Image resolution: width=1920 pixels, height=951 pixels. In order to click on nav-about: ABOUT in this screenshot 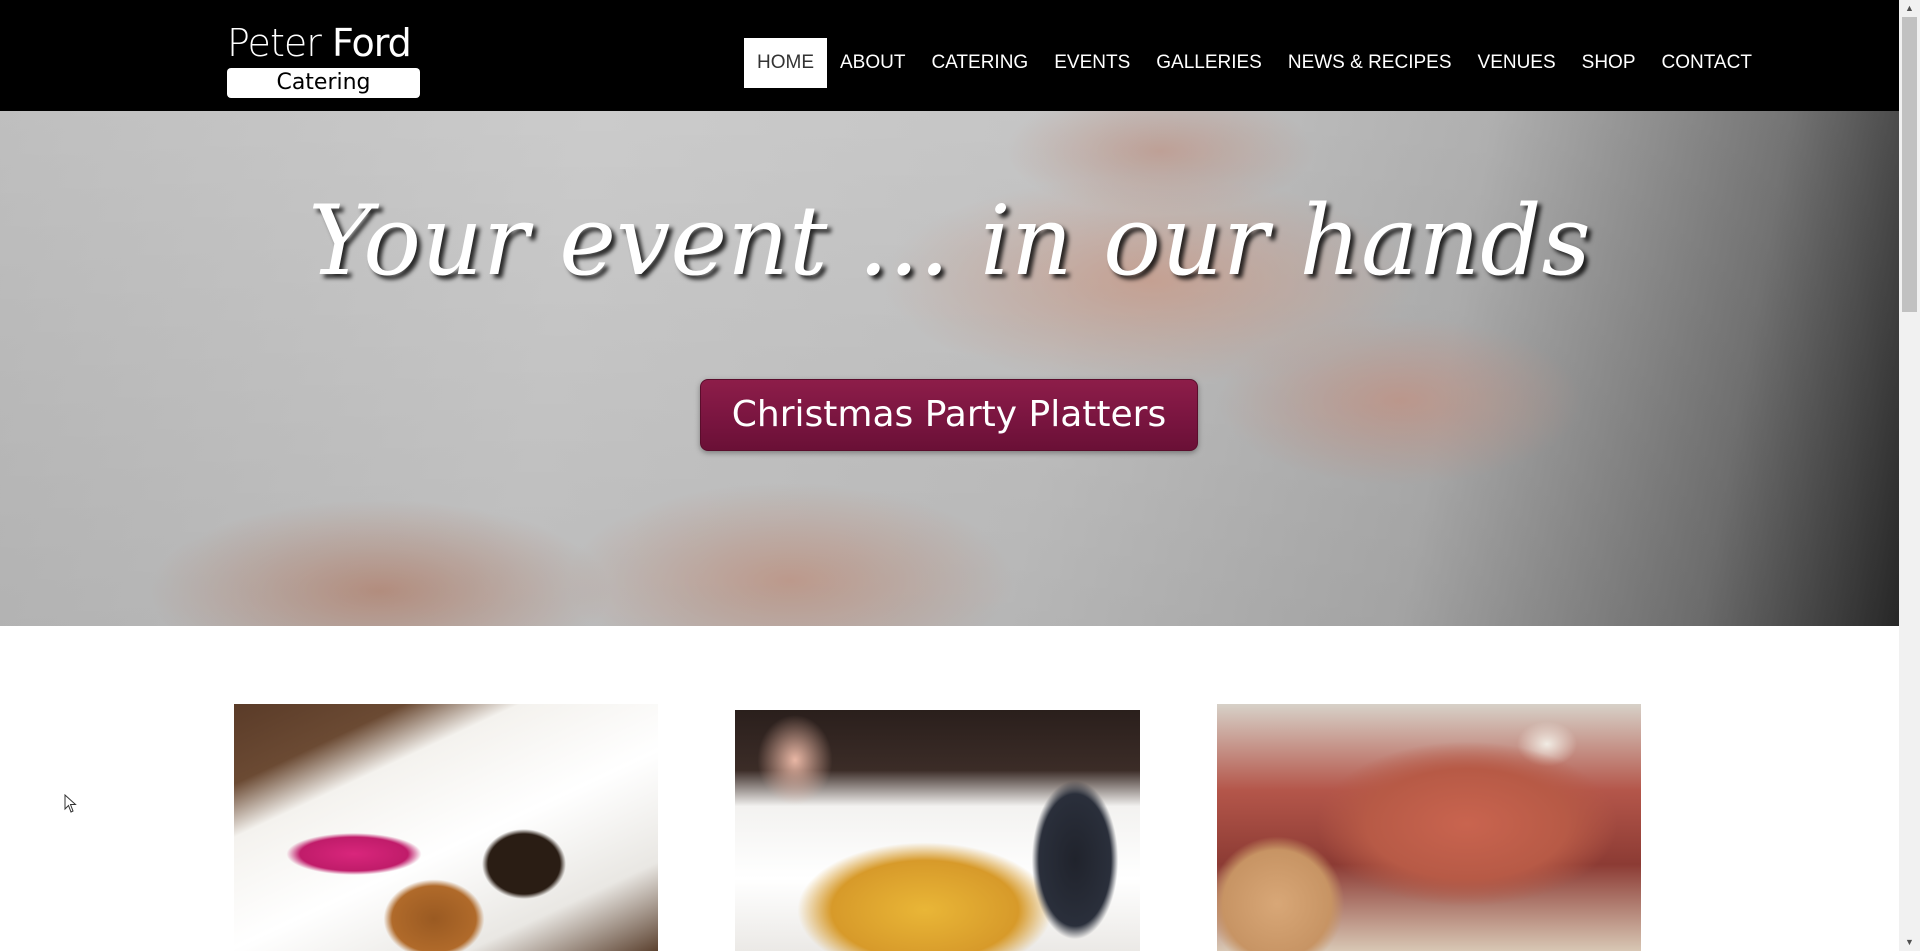, I will do `click(872, 63)`.